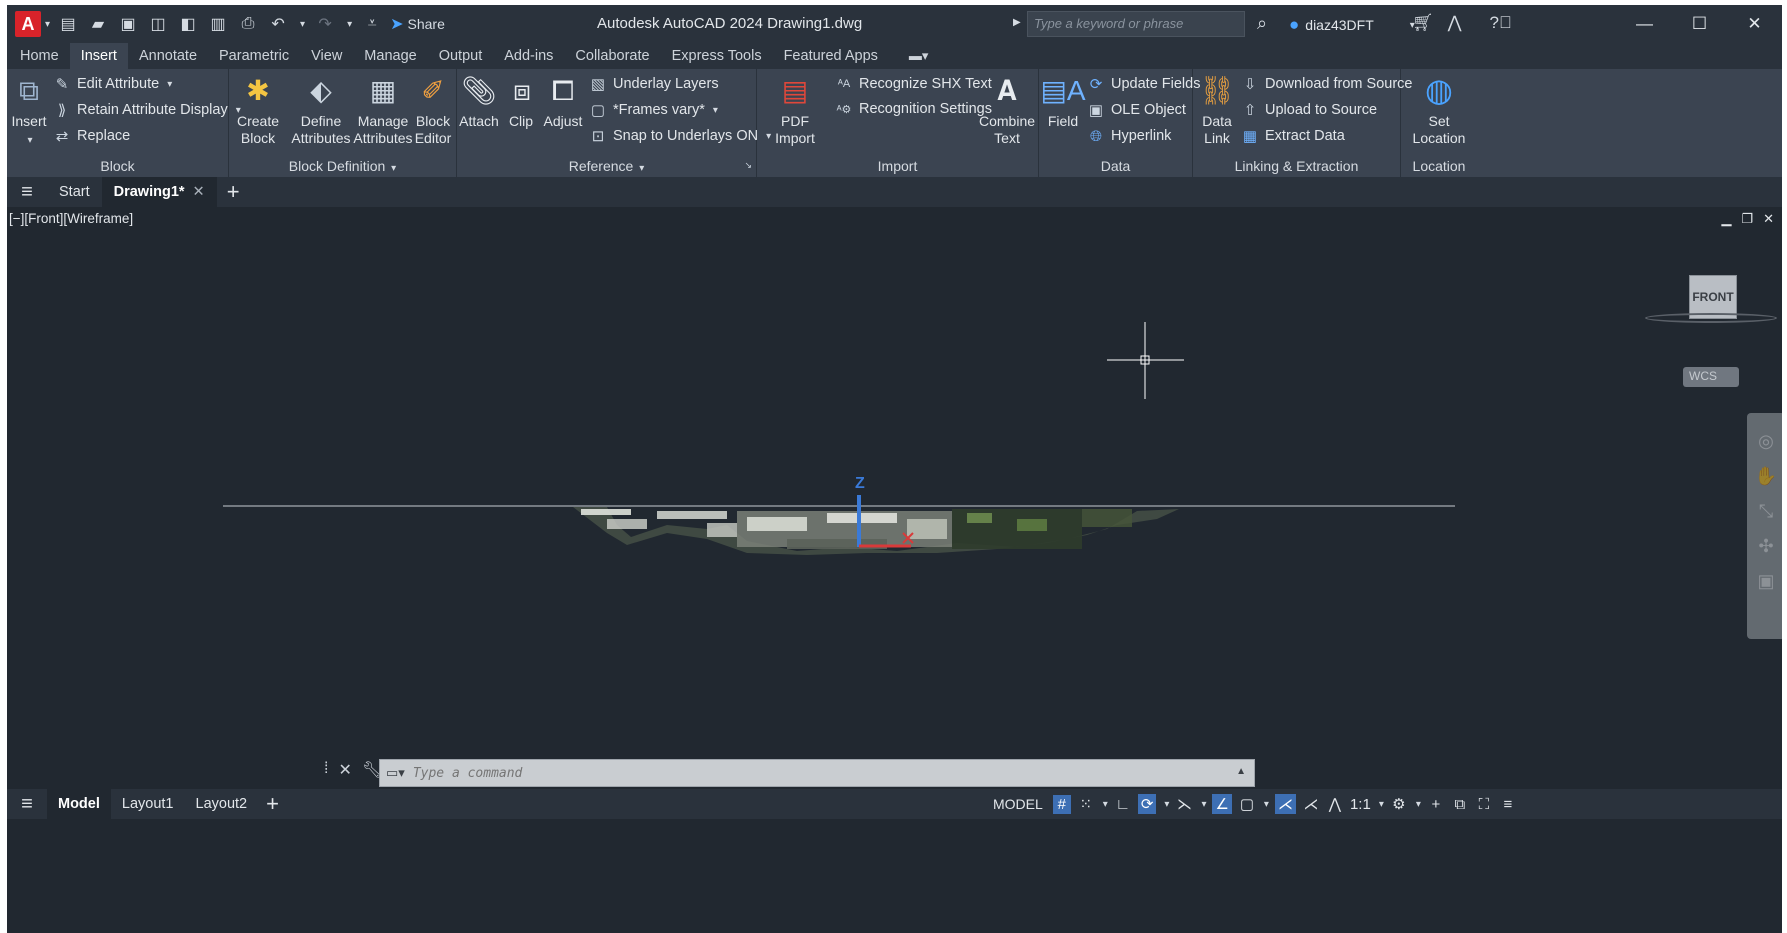 Image resolution: width=1787 pixels, height=933 pixels. Describe the element at coordinates (831, 56) in the screenshot. I see `tab-featured-apps: Featured Apps` at that location.